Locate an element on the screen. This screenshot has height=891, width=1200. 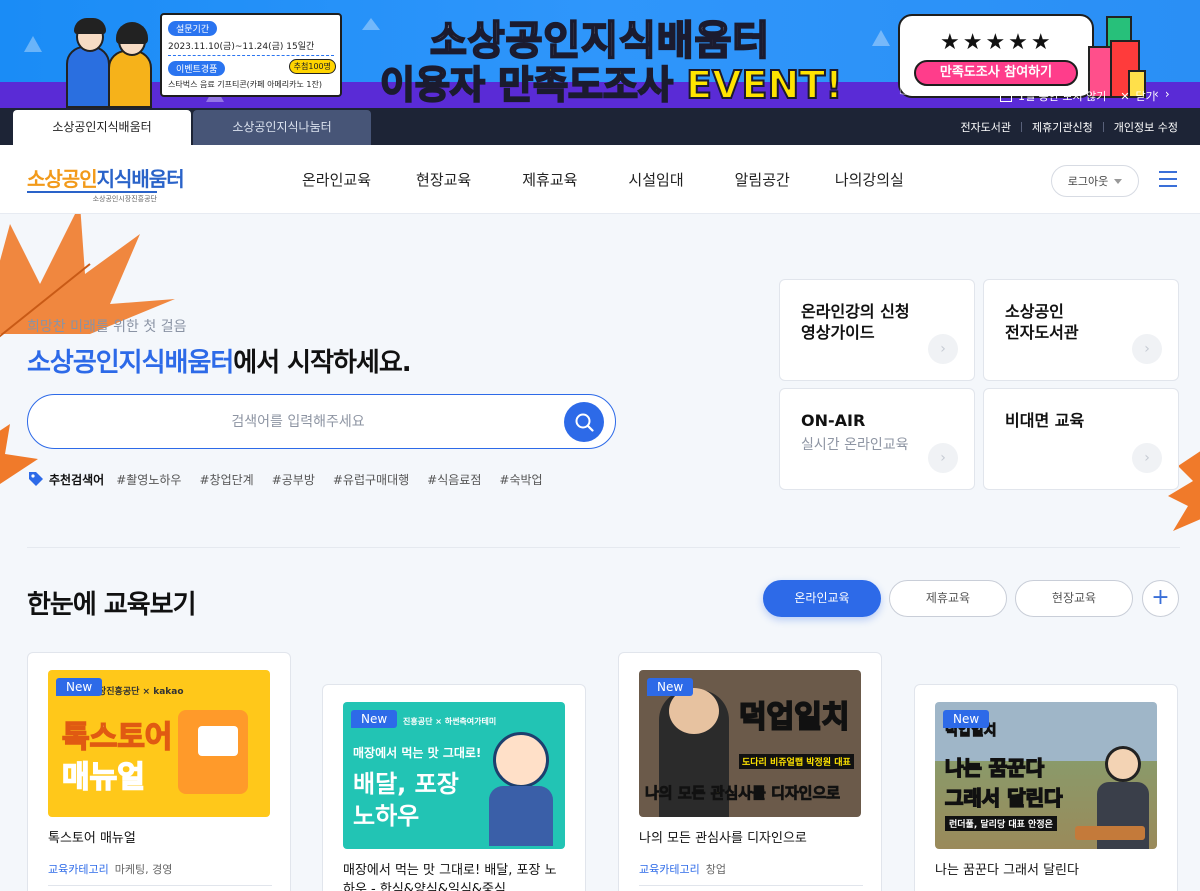
quick-link-untact-edu: 비대면 교육 › is located at coordinates (1081, 439).